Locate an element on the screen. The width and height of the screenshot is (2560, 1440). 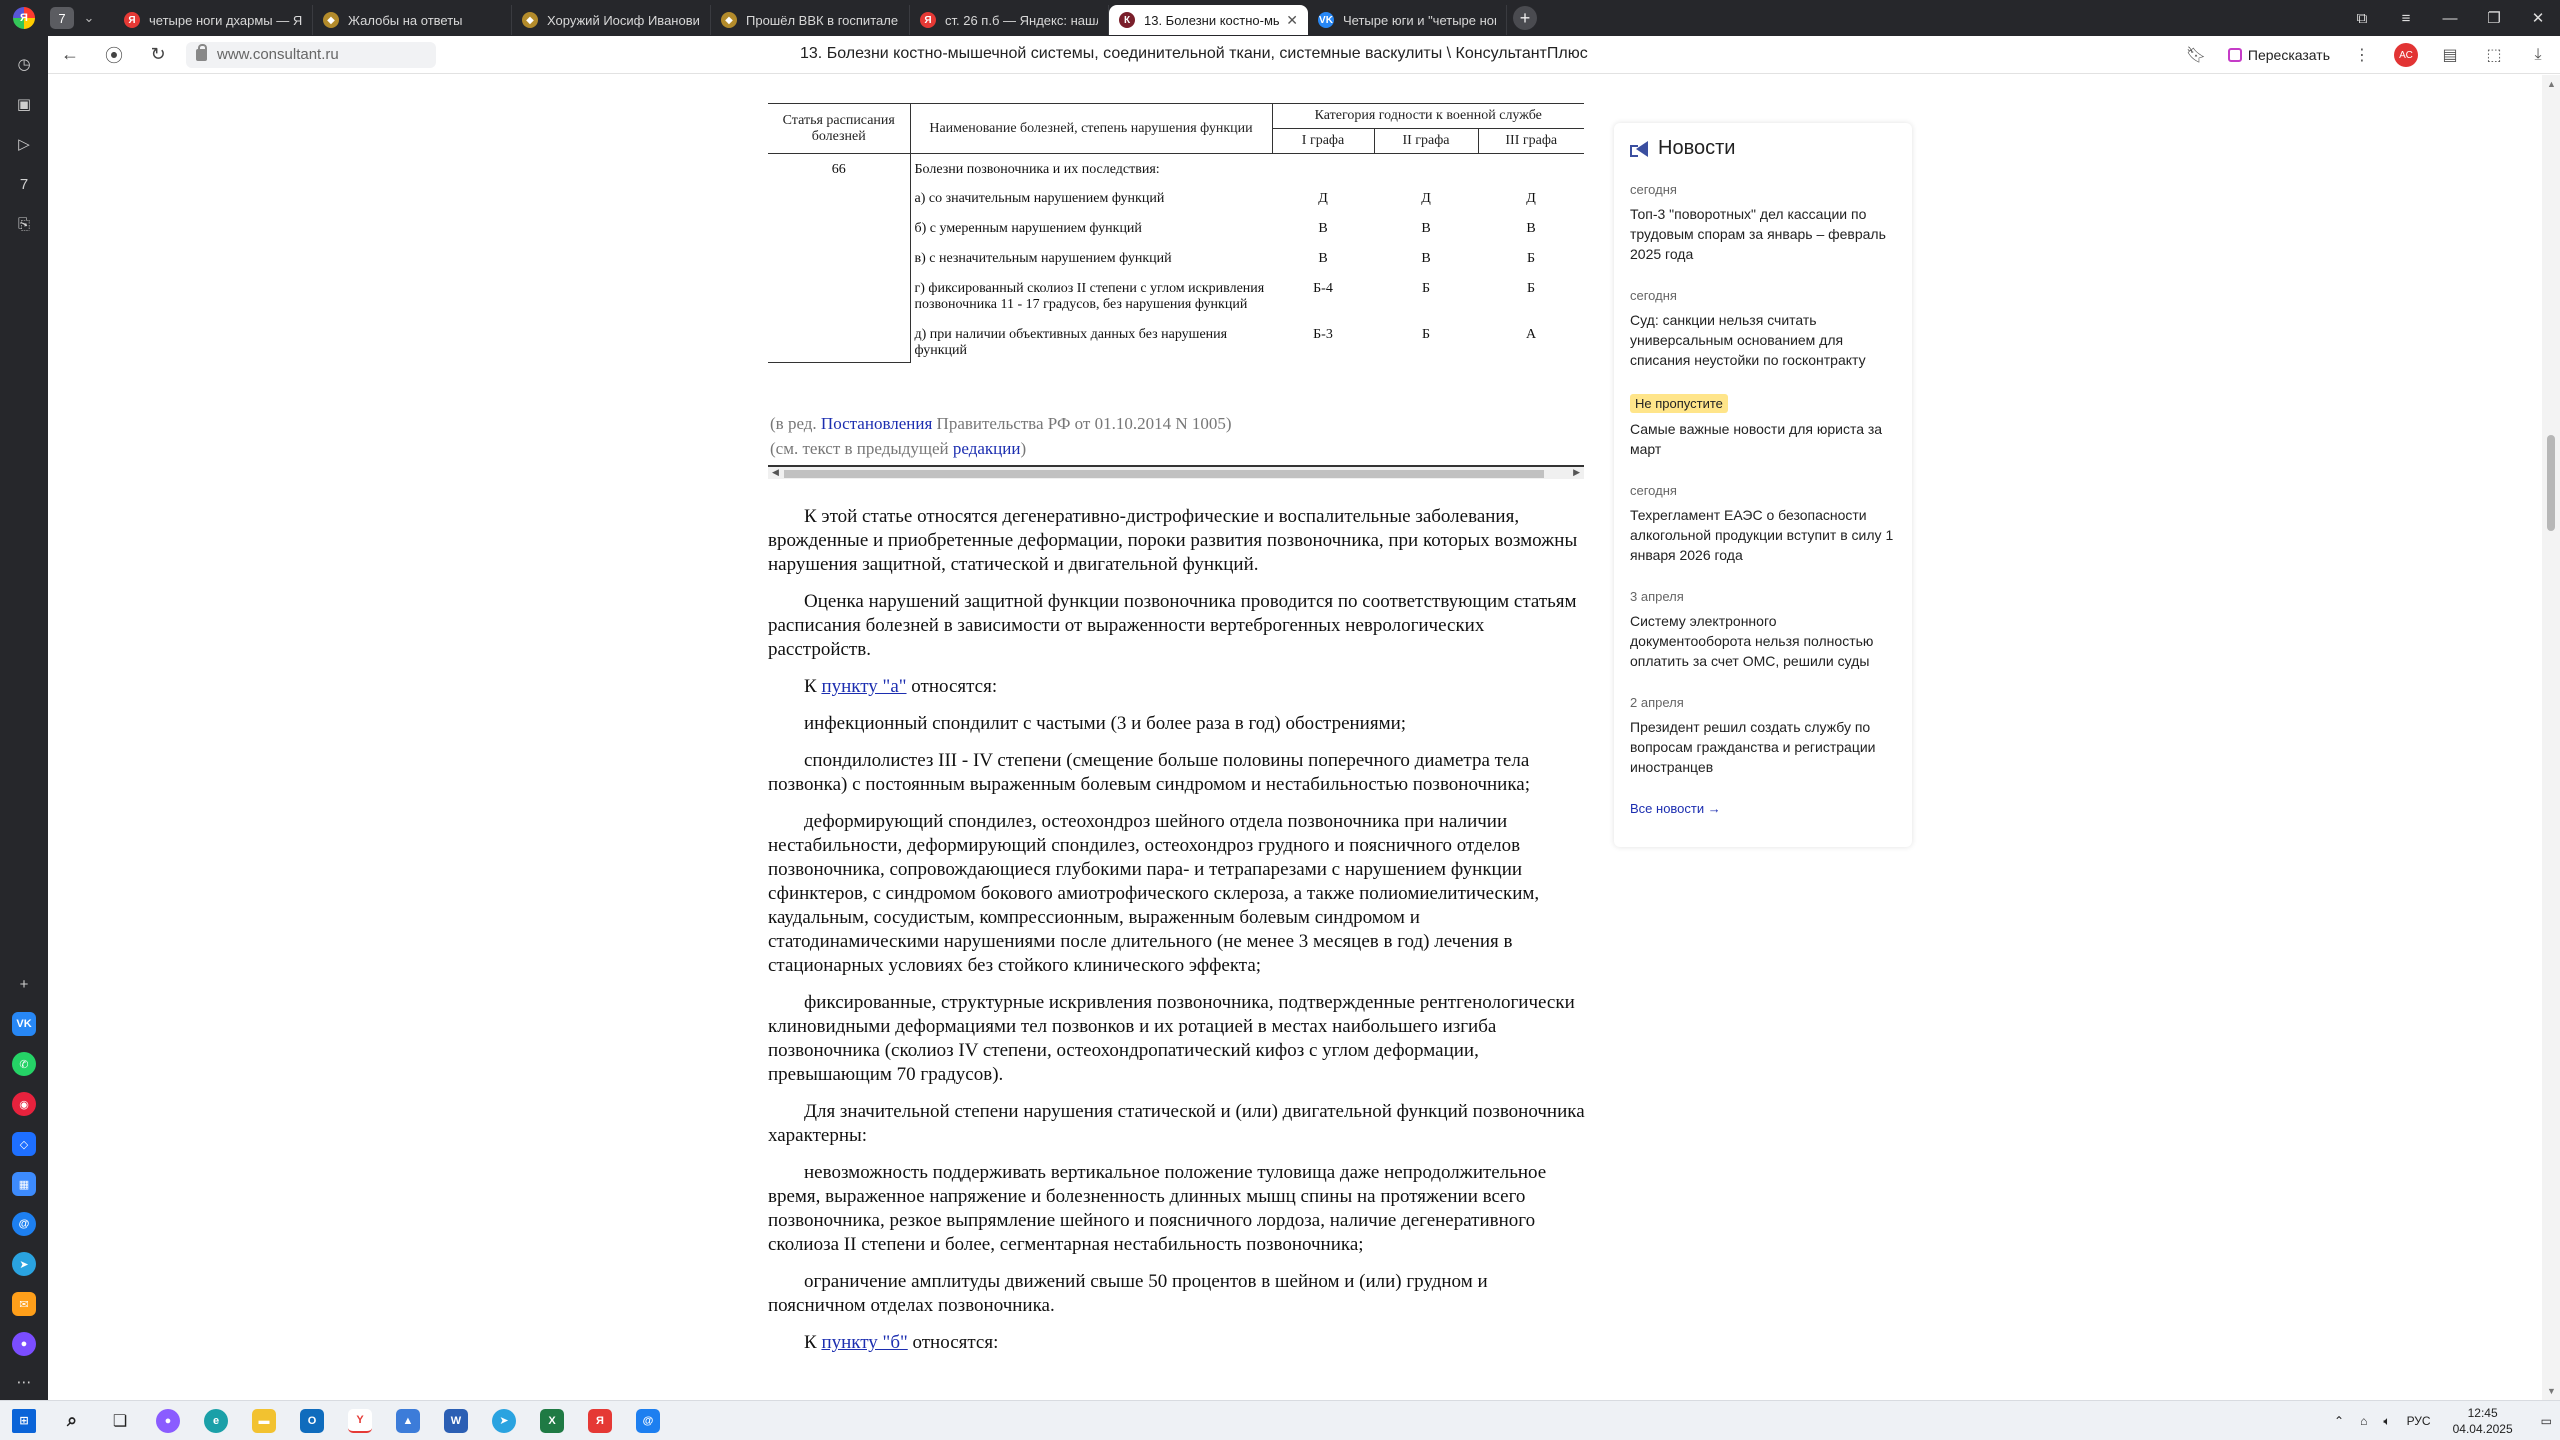
apps-grid-icon: ▦ is located at coordinates (24, 1184).